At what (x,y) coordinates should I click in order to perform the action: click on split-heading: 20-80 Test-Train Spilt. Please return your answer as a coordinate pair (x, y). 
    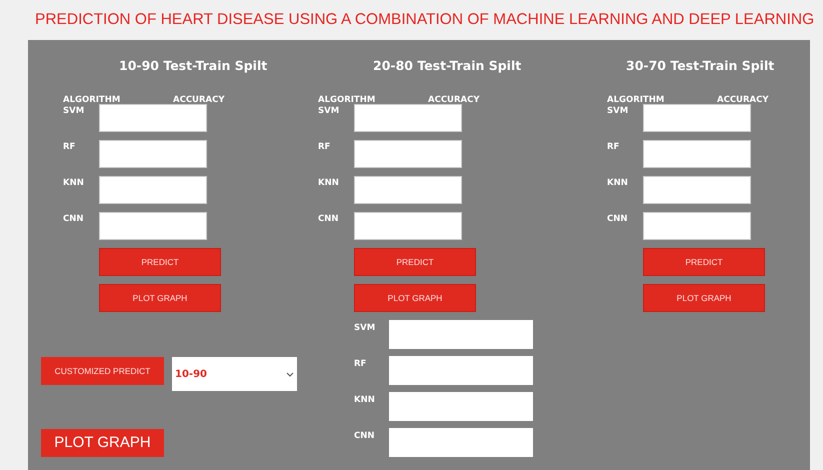
    Looking at the image, I should click on (447, 66).